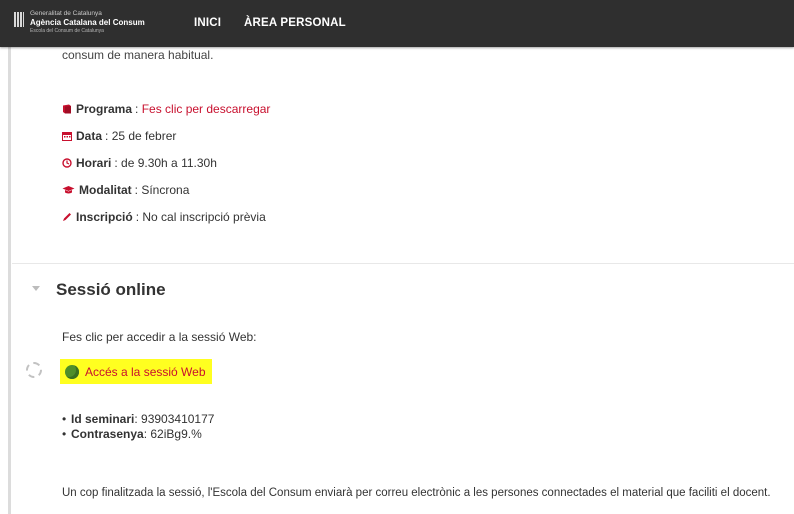 Image resolution: width=794 pixels, height=514 pixels. What do you see at coordinates (67, 136) in the screenshot?
I see `calendar-icon` at bounding box center [67, 136].